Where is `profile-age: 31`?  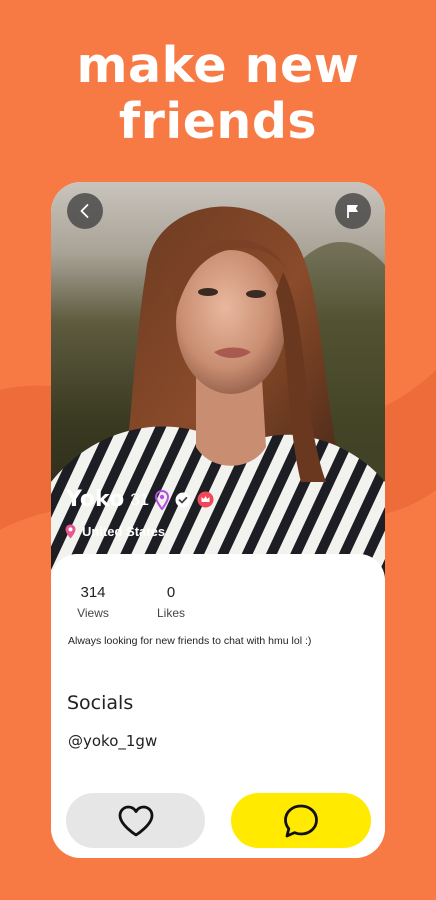
profile-age: 31 is located at coordinates (140, 499).